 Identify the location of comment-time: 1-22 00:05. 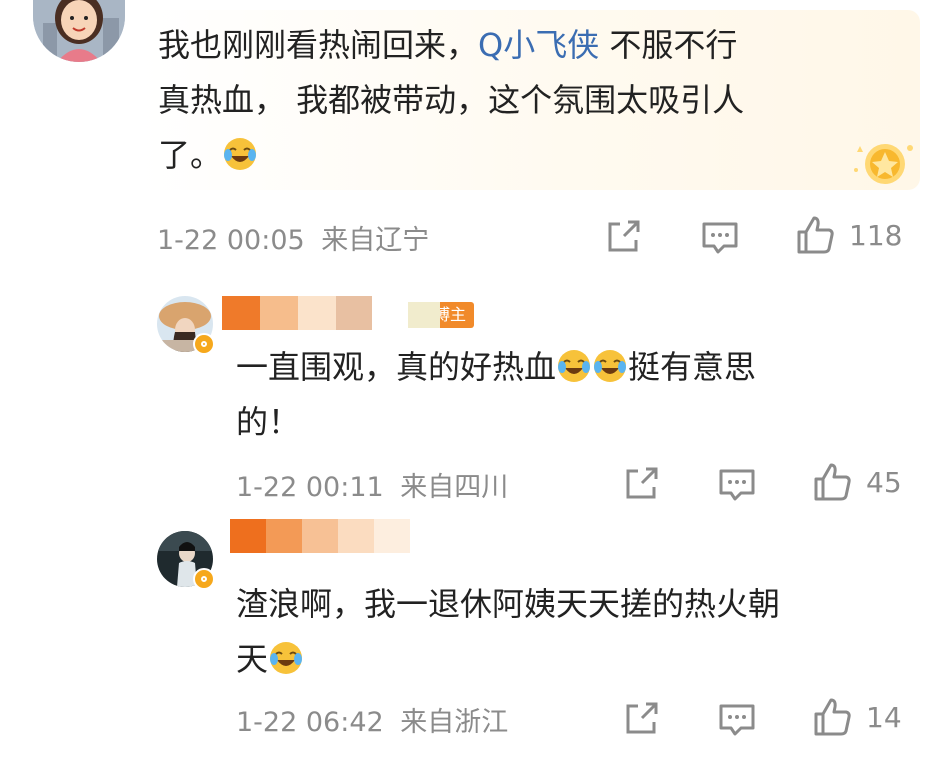
(231, 240).